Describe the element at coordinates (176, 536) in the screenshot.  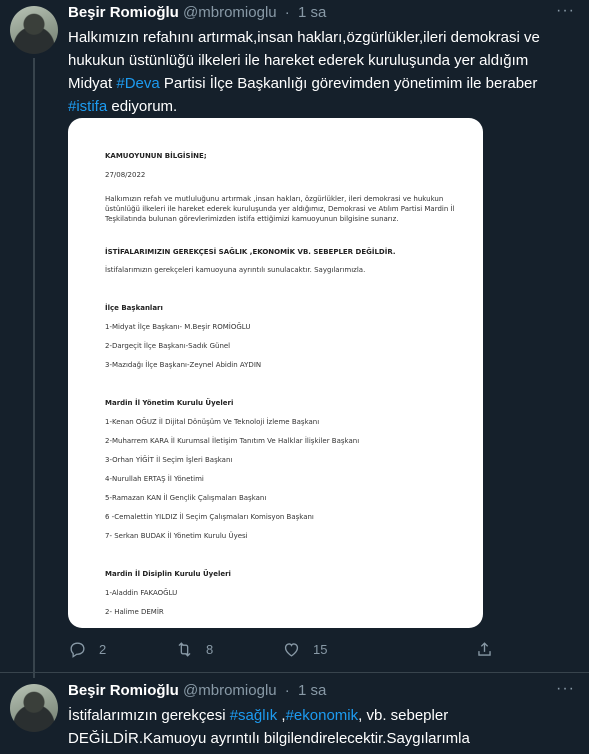
I see `doc-list-item: 7- Serkan BUDAK İl Yönetim Kurulu Üyesi` at that location.